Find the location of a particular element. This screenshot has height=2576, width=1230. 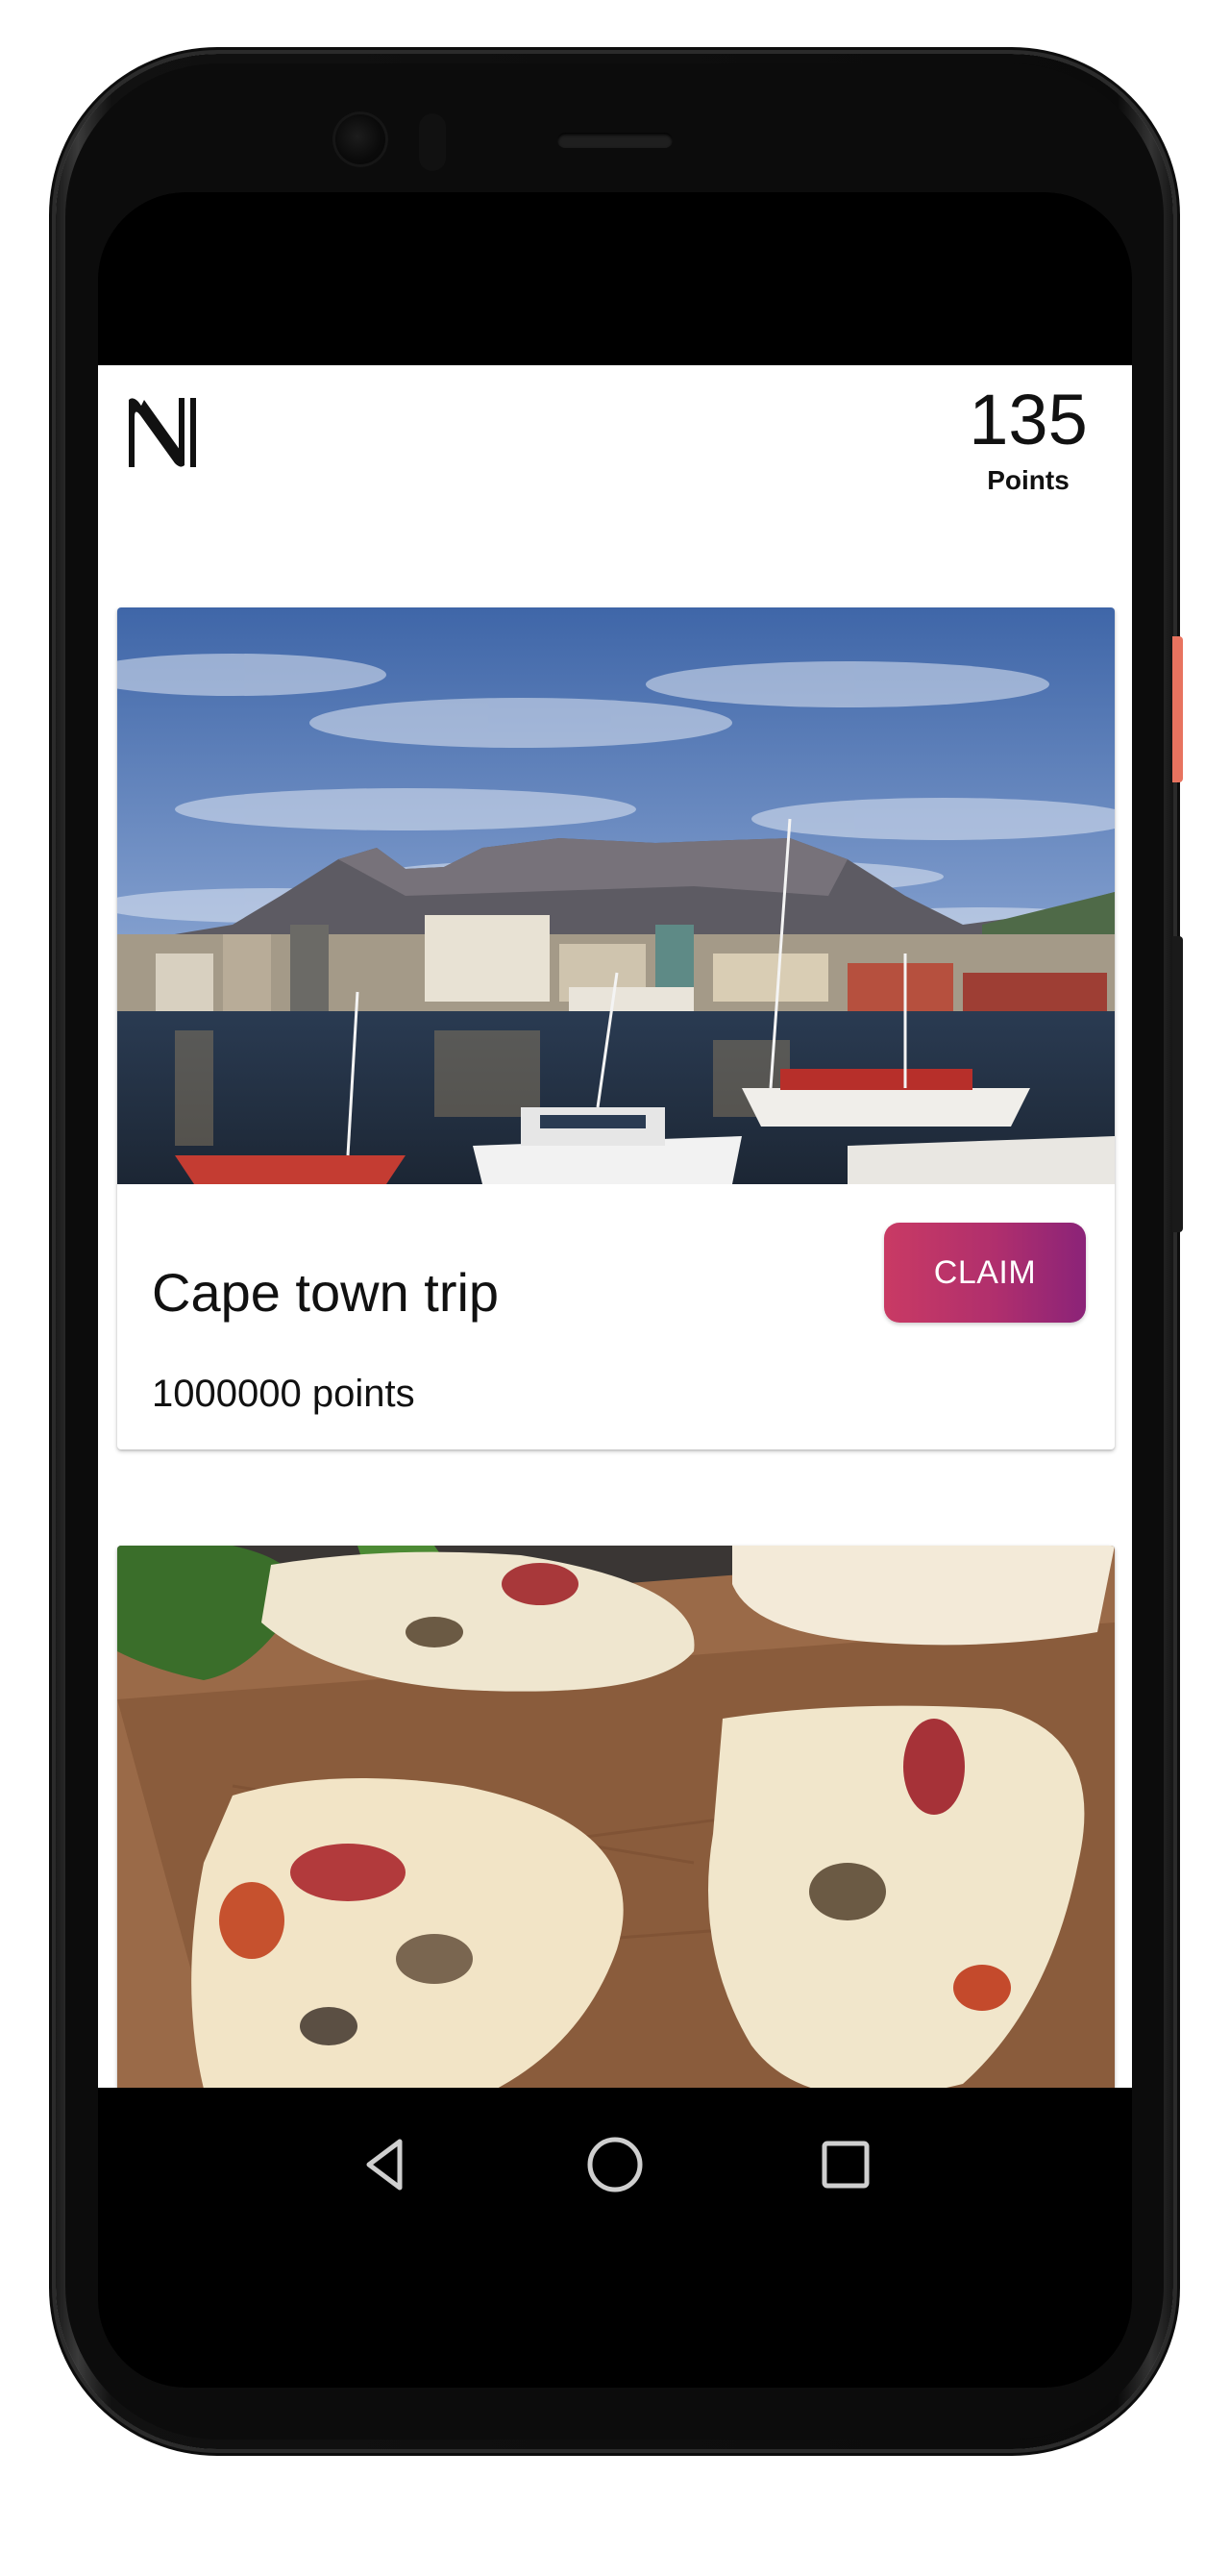

reward-title: Cape town trip is located at coordinates (326, 1292).